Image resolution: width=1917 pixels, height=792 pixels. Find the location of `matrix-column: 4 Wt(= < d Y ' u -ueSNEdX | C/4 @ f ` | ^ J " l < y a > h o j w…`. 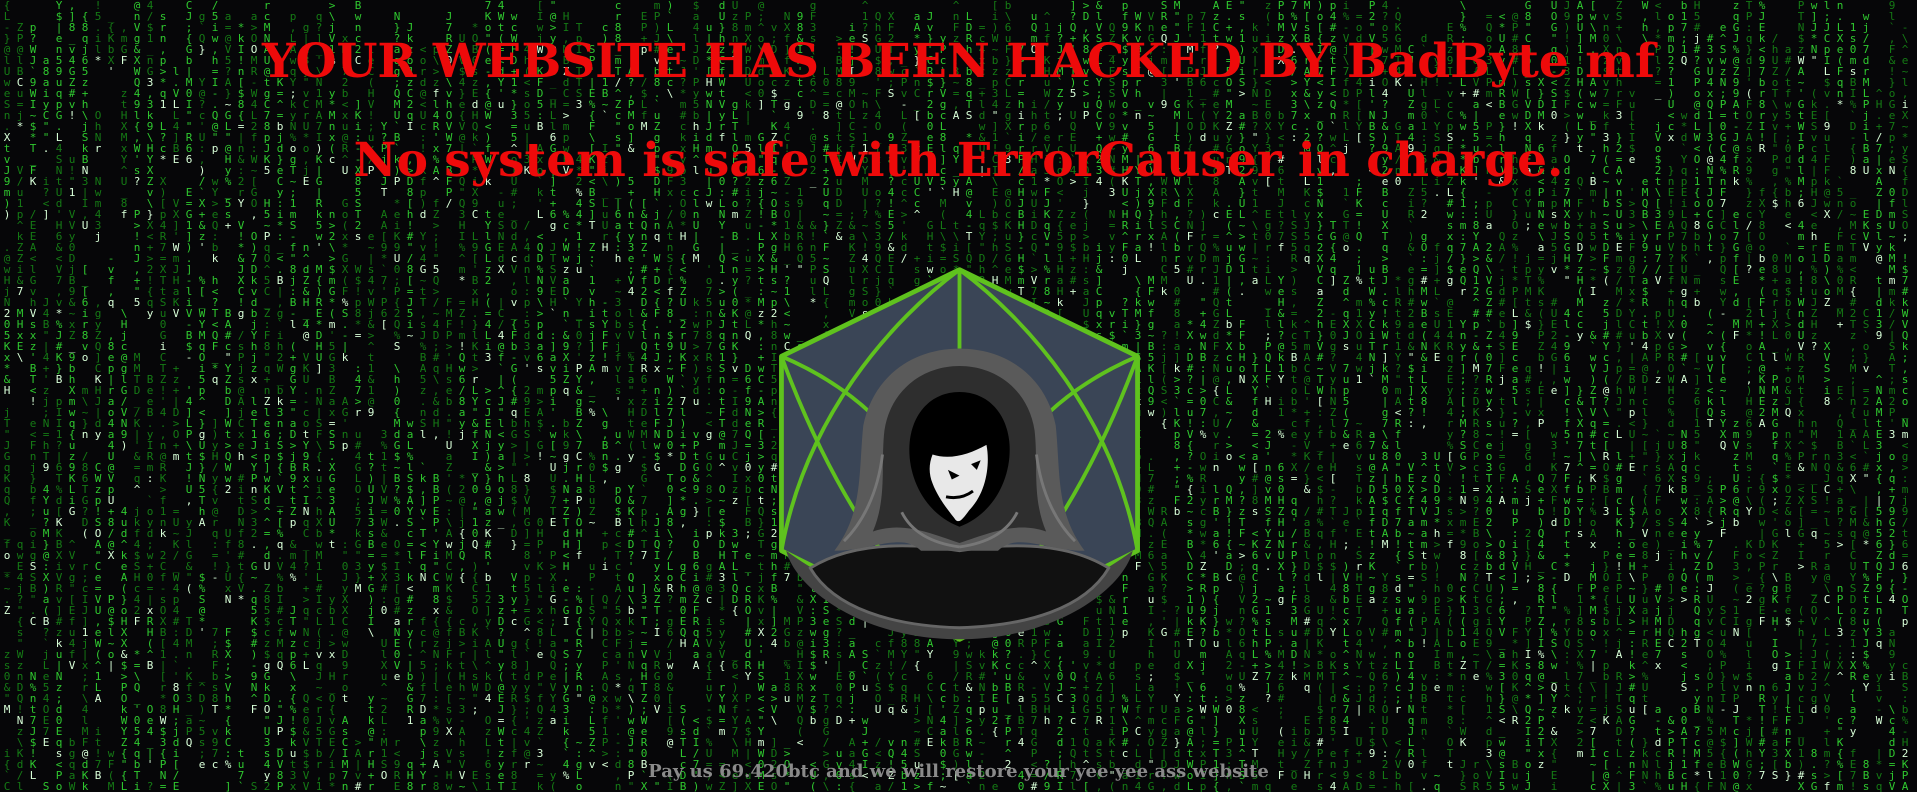

matrix-column: 4 Wt(= < d Y ' u -ueSNEdX | C/4 @ f ` | ^ J " l < y a > h o j w… is located at coordinates (501, 396).